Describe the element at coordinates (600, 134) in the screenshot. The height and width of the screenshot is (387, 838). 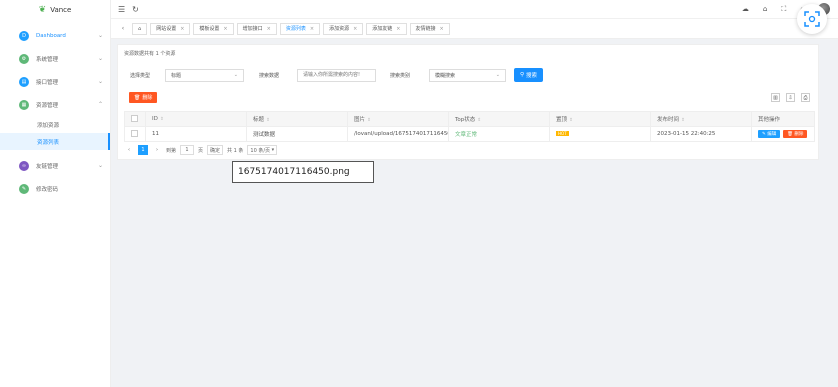
I see `cell-hot: HOT` at that location.